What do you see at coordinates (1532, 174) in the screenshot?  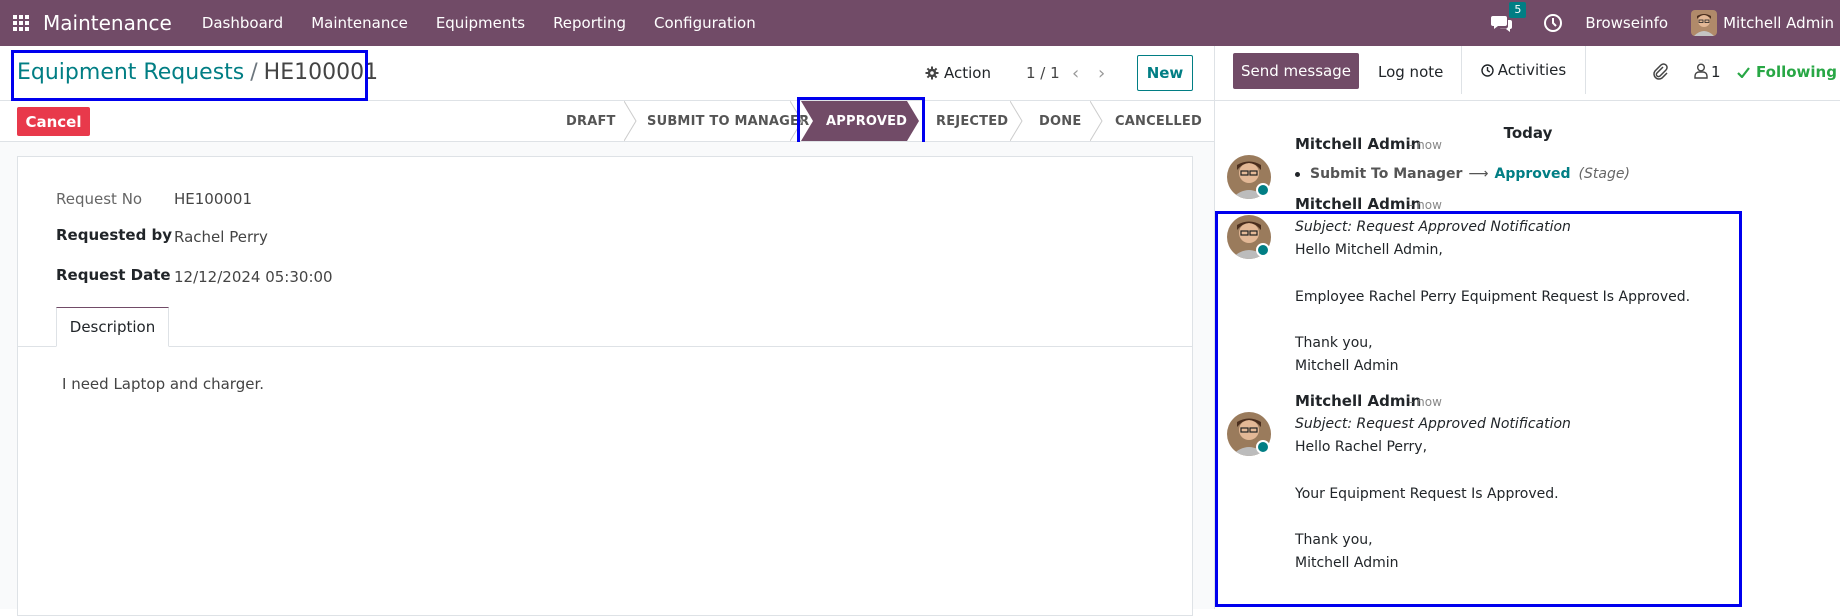 I see `tracking-new-value: Approved` at bounding box center [1532, 174].